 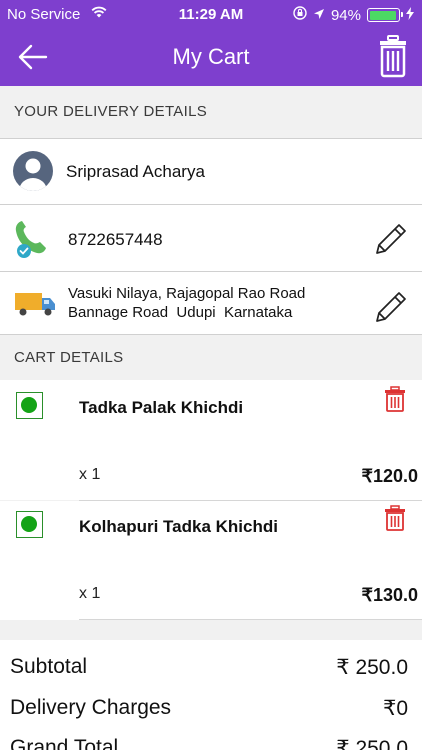 I want to click on item-name: Kolhapuri Tadka Khichdi, so click(x=178, y=526).